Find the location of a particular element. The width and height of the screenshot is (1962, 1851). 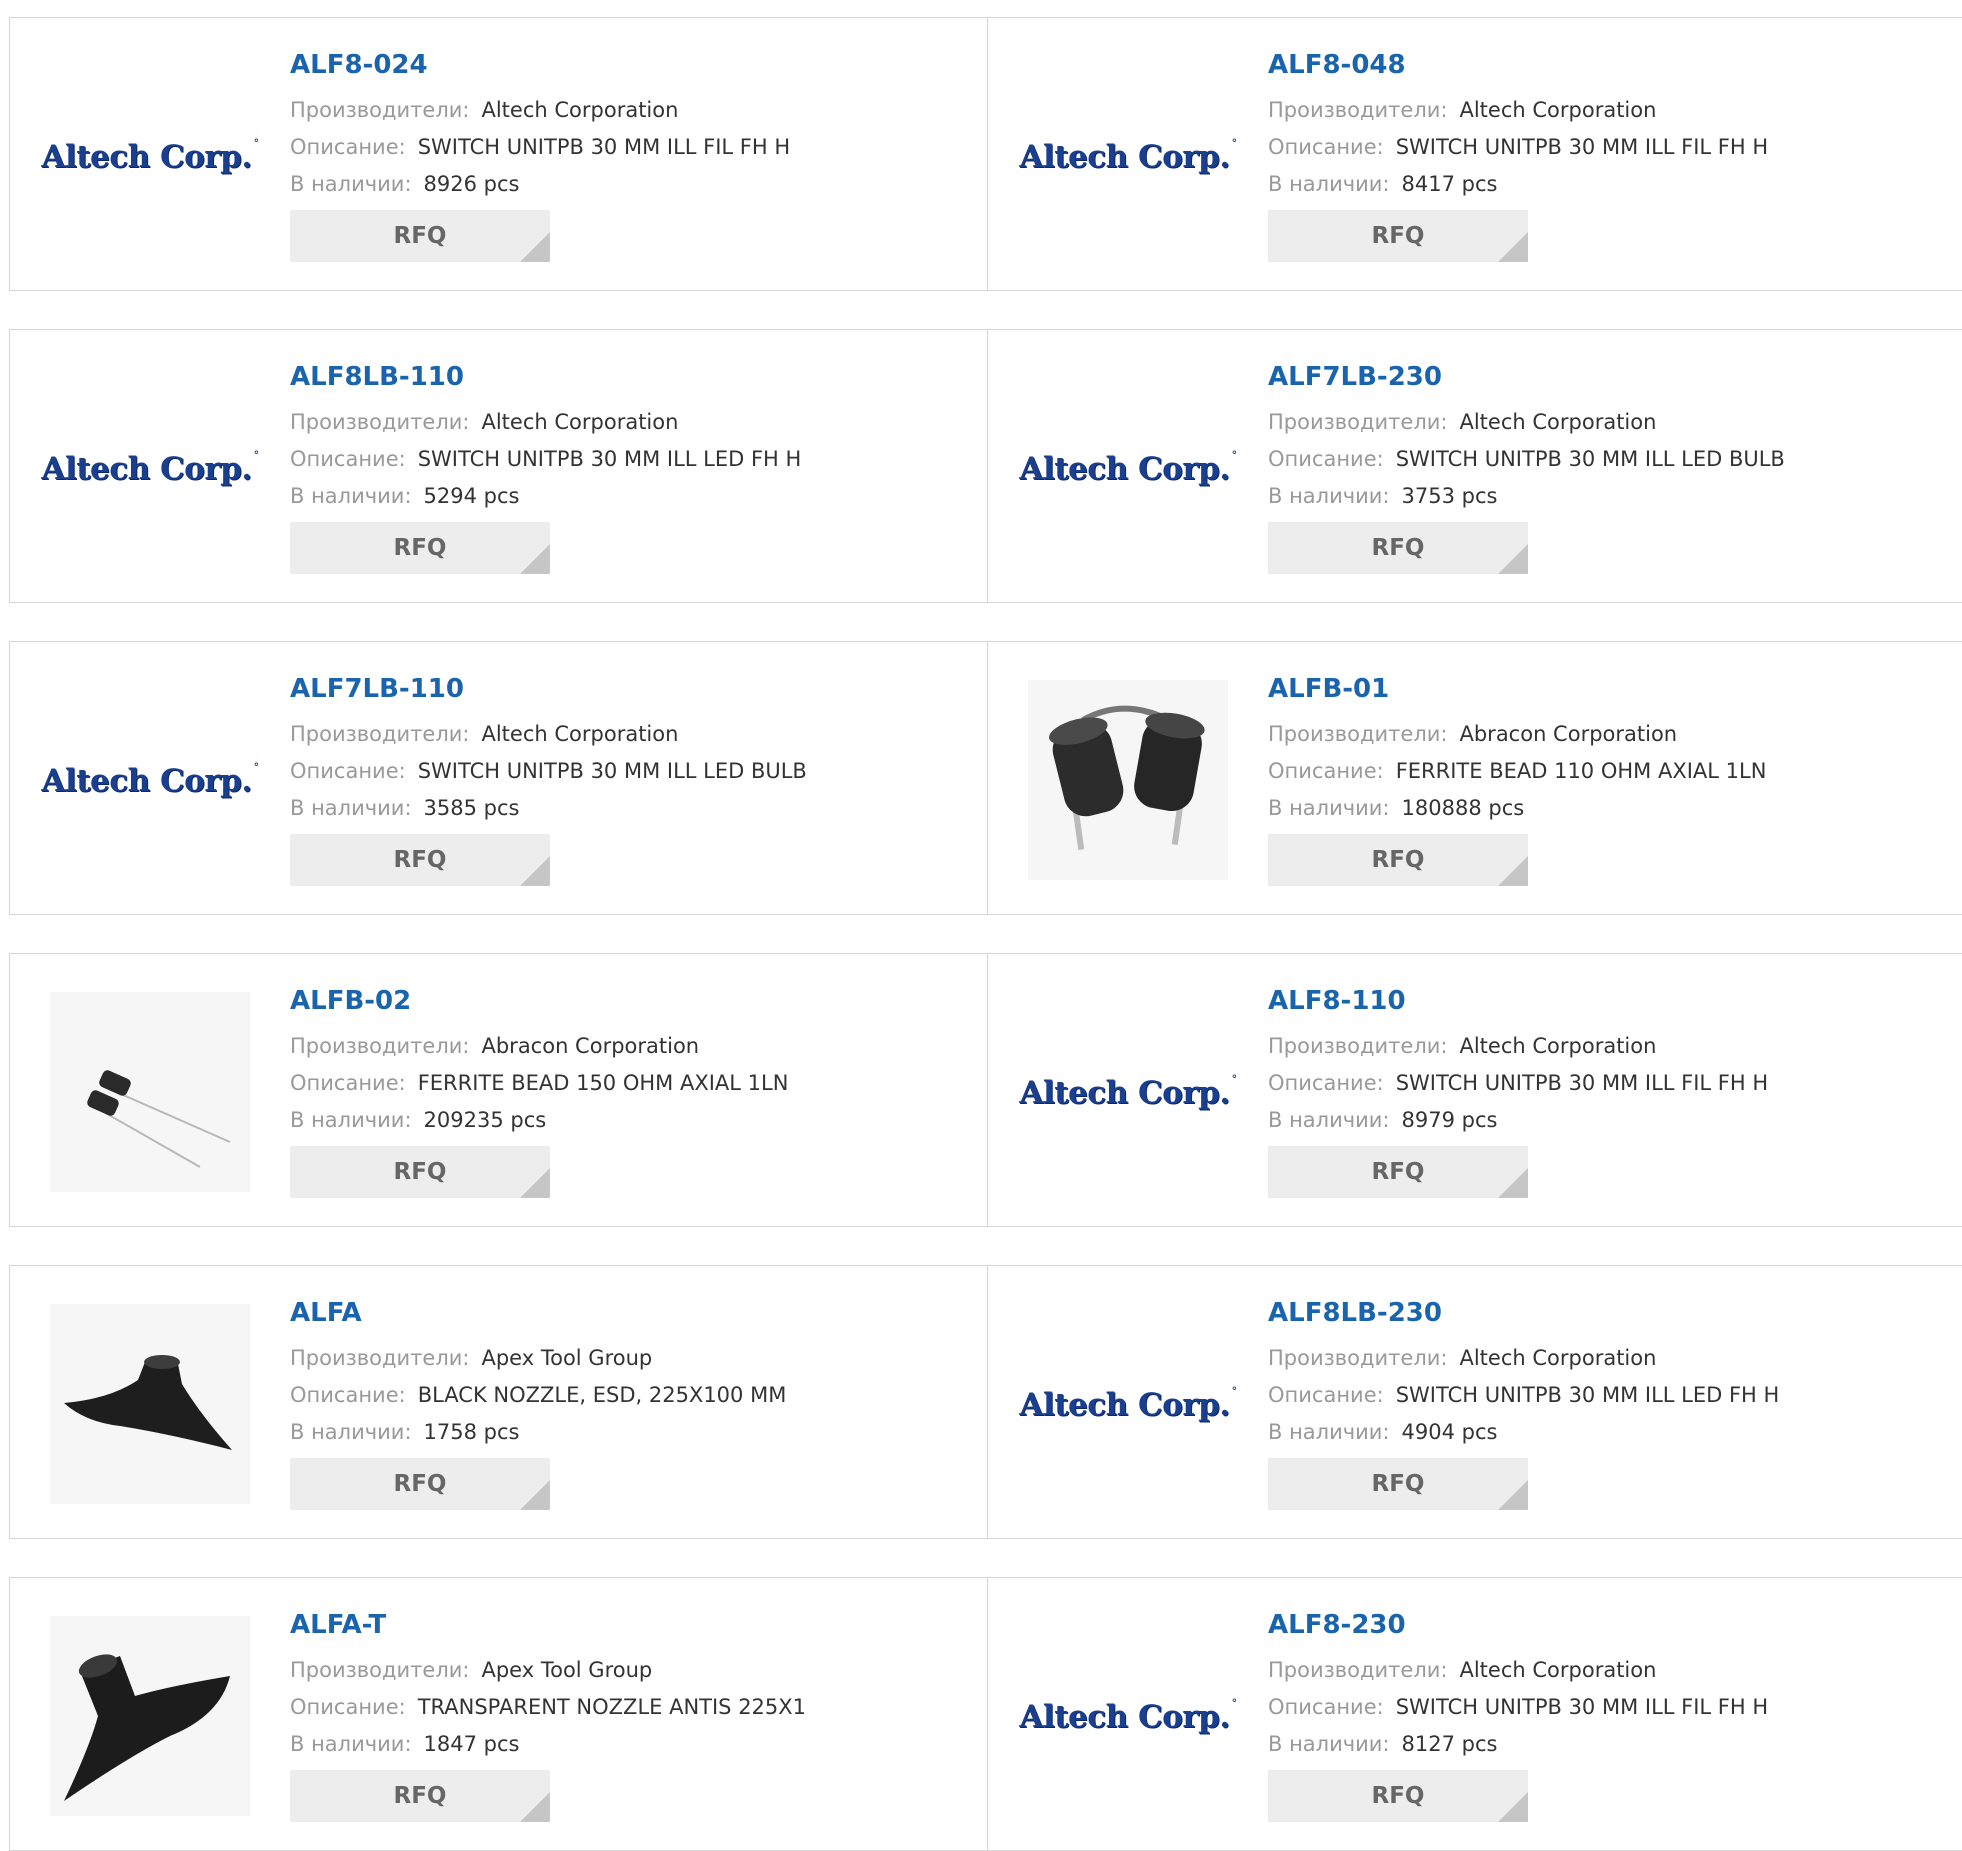

stock-value: 1847 pcs is located at coordinates (471, 1744).